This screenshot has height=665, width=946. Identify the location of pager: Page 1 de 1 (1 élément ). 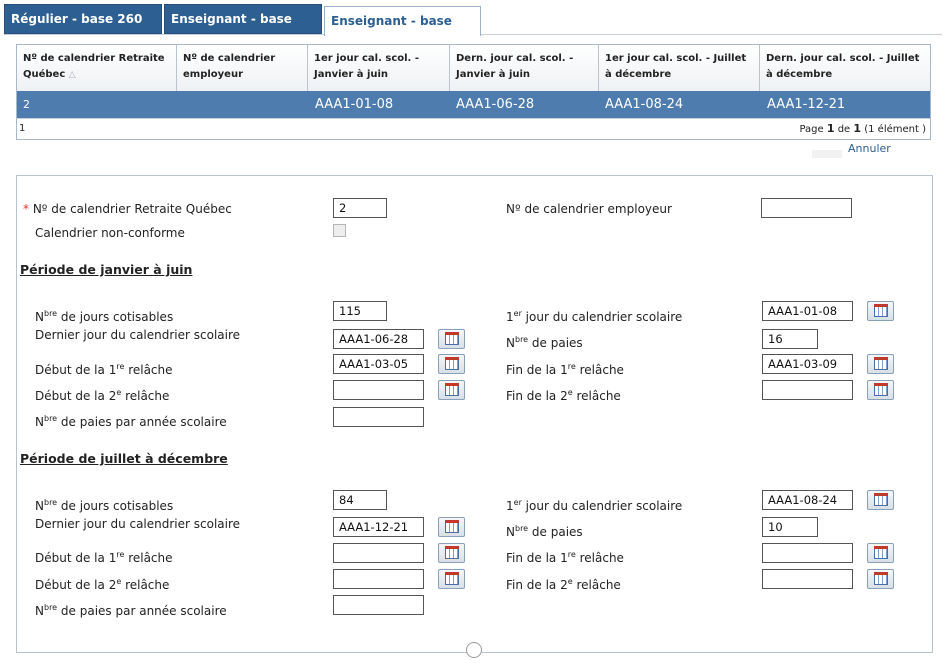
(862, 128).